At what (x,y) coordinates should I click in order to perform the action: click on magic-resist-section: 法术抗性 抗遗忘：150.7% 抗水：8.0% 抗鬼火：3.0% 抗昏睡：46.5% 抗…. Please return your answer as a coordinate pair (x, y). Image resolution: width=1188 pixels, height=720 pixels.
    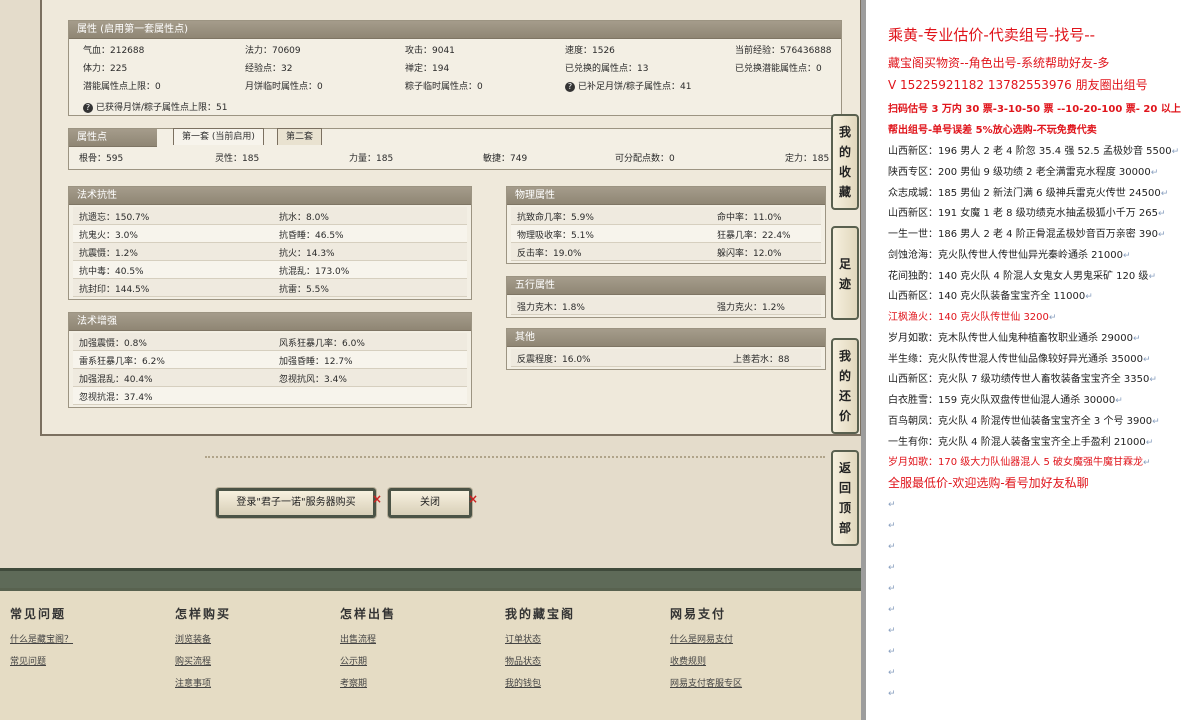
    Looking at the image, I should click on (270, 243).